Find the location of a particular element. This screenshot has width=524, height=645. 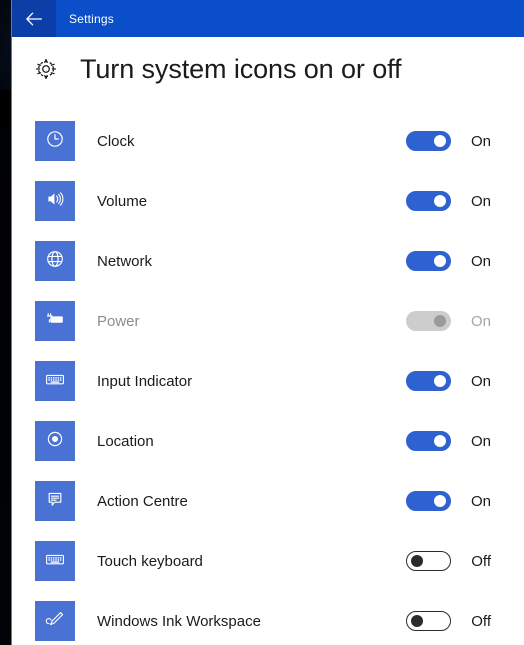

toggle-volume is located at coordinates (428, 201).